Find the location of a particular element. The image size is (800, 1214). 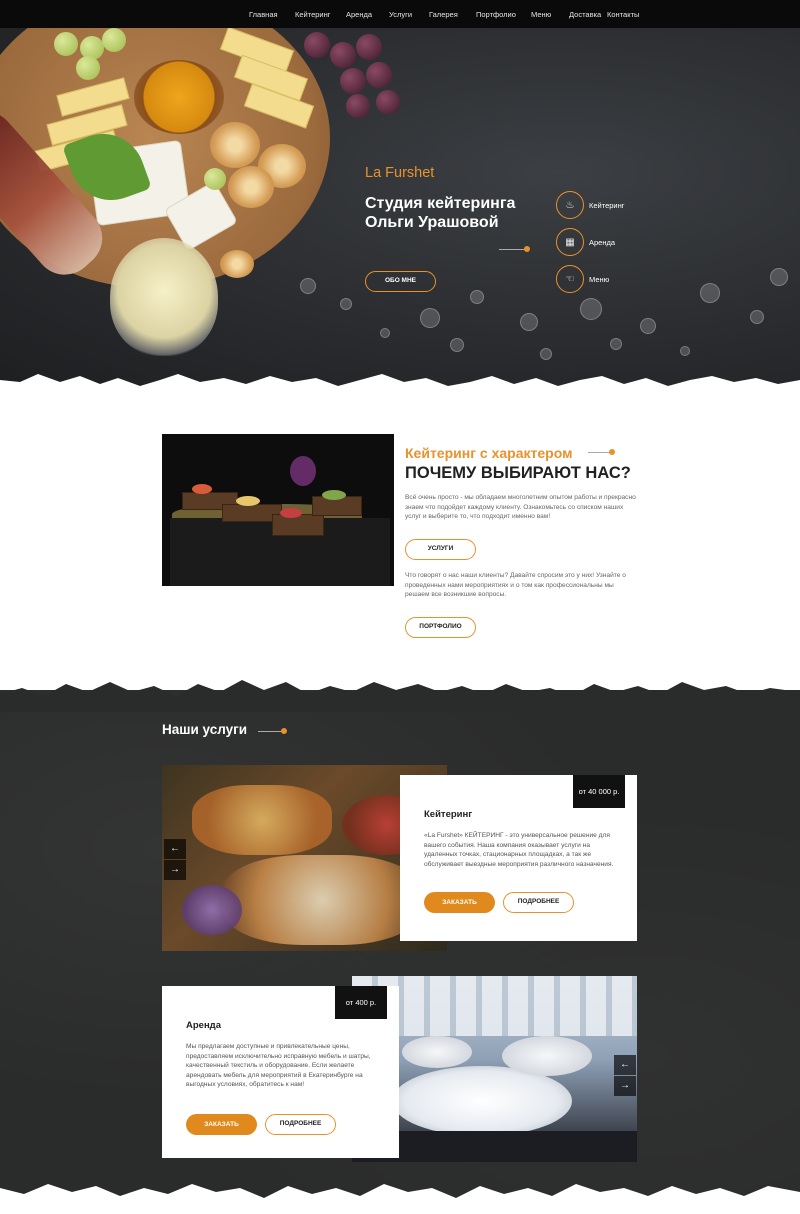

catering-order-button: ЗАКАЗАТЬ is located at coordinates (459, 902).